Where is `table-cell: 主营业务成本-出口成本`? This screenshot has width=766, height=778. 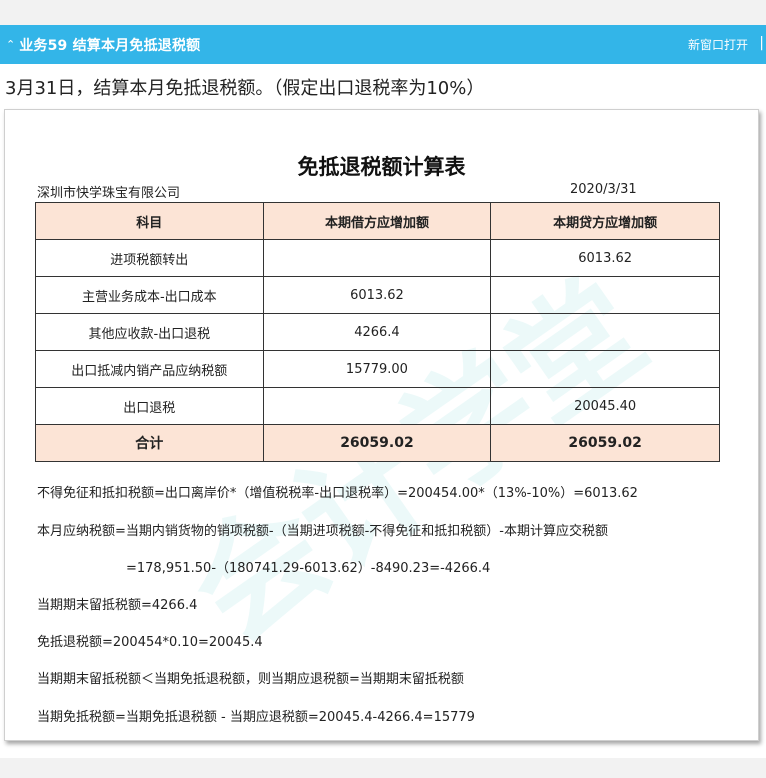
table-cell: 主营业务成本-出口成本 is located at coordinates (149, 295).